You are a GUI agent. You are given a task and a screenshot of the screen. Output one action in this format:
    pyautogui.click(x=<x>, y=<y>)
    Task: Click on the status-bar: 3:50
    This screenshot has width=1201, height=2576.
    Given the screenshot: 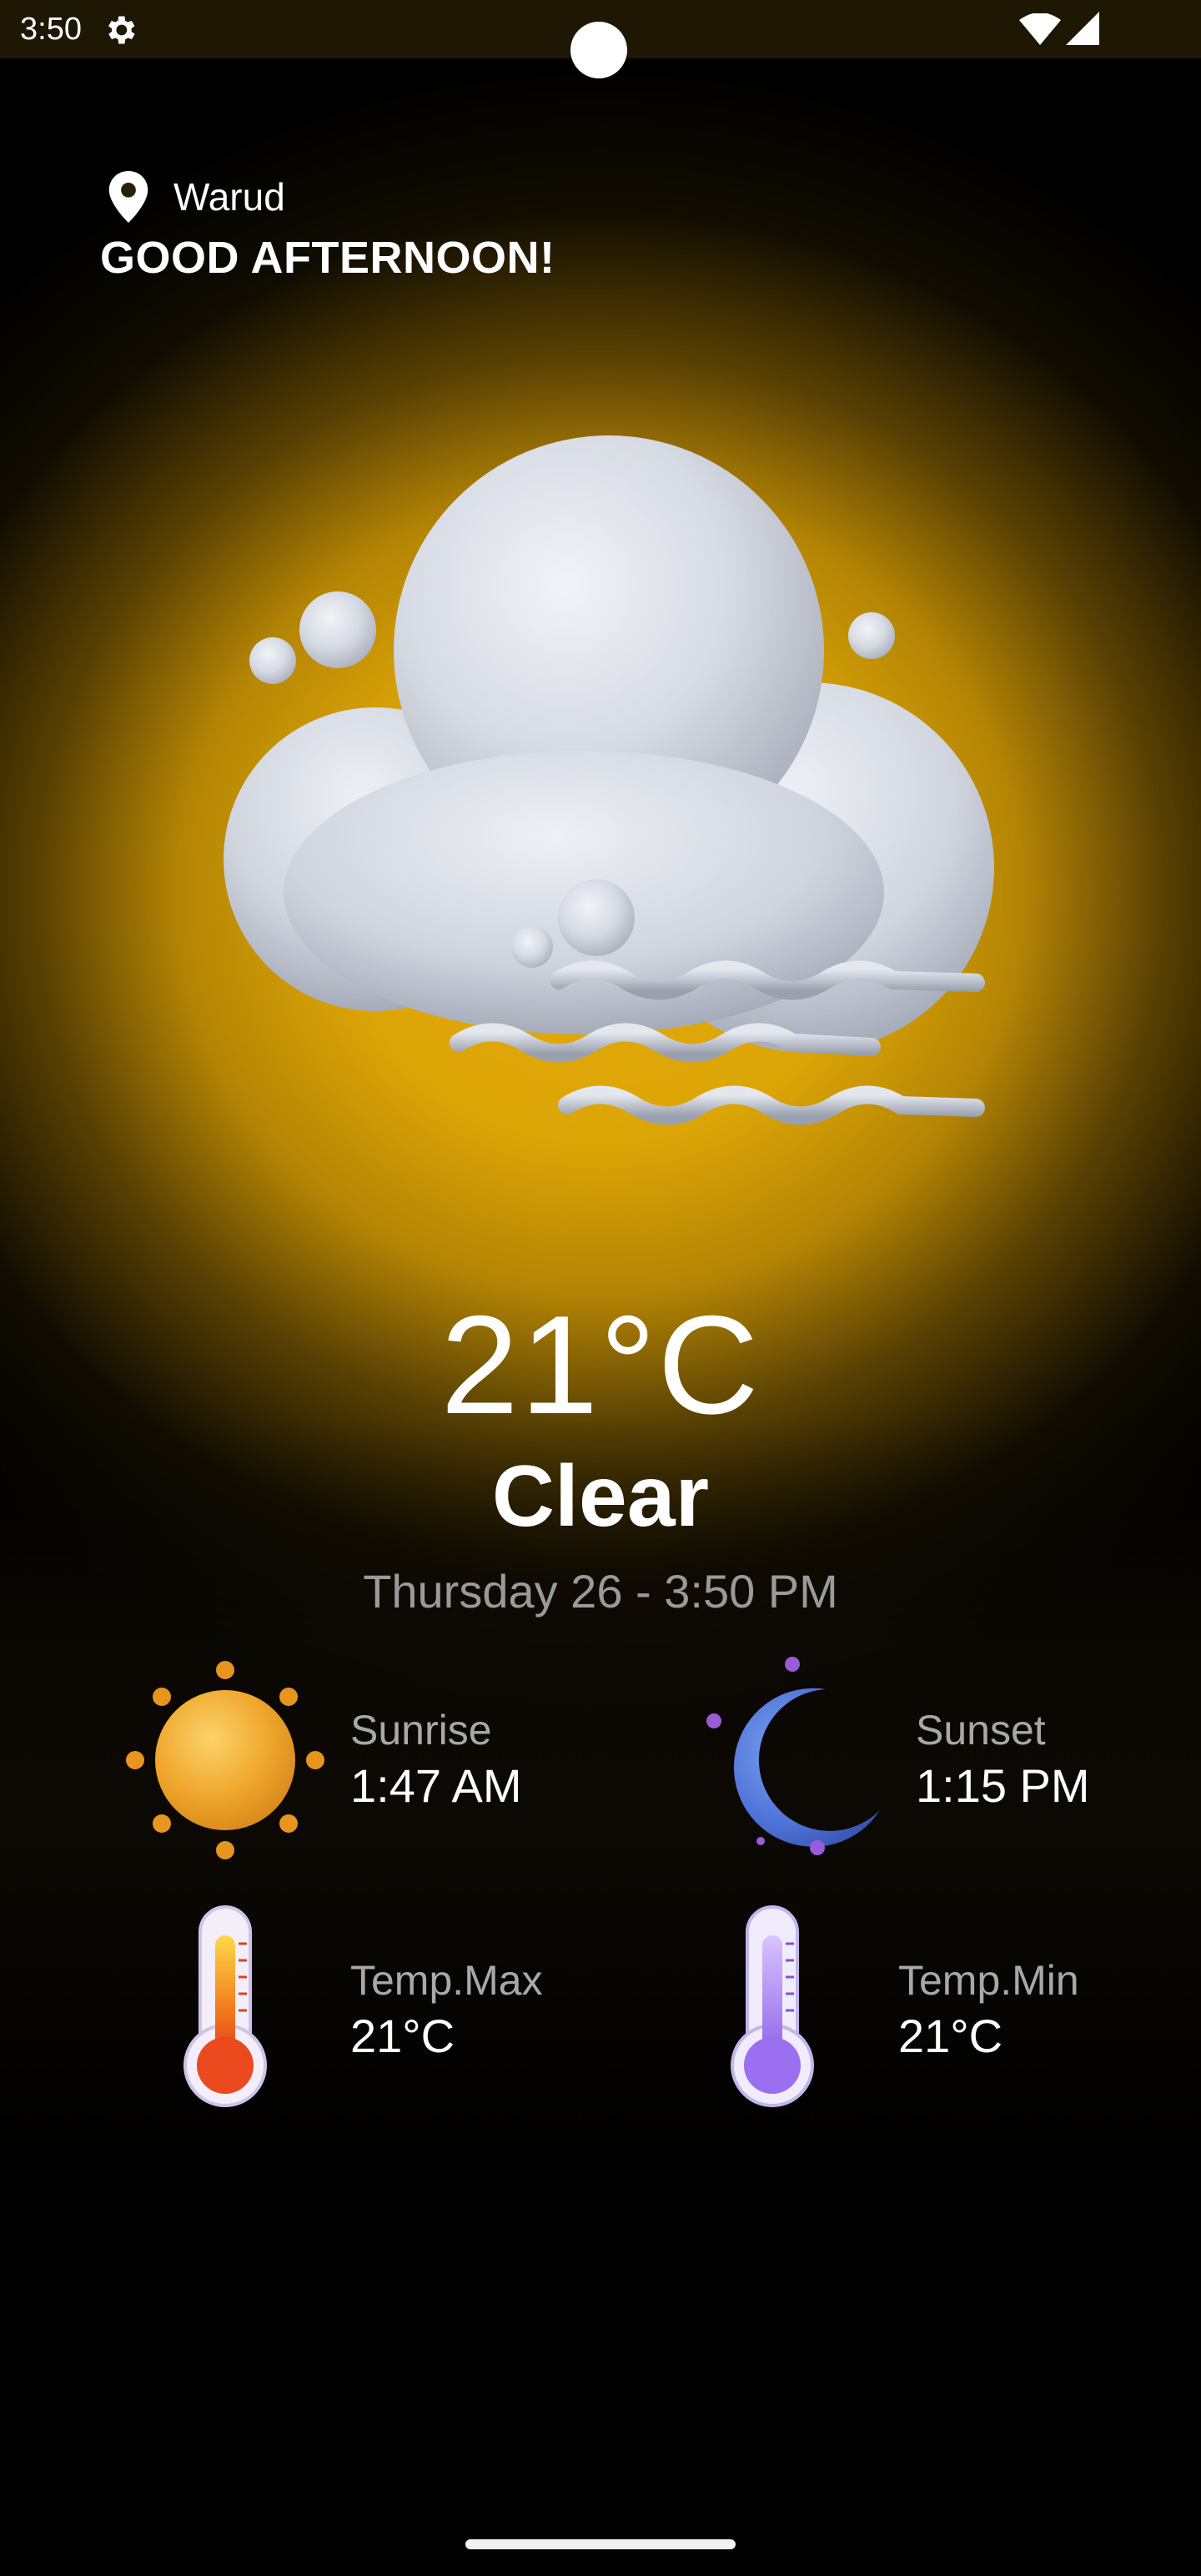 What is the action you would take?
    pyautogui.click(x=601, y=39)
    